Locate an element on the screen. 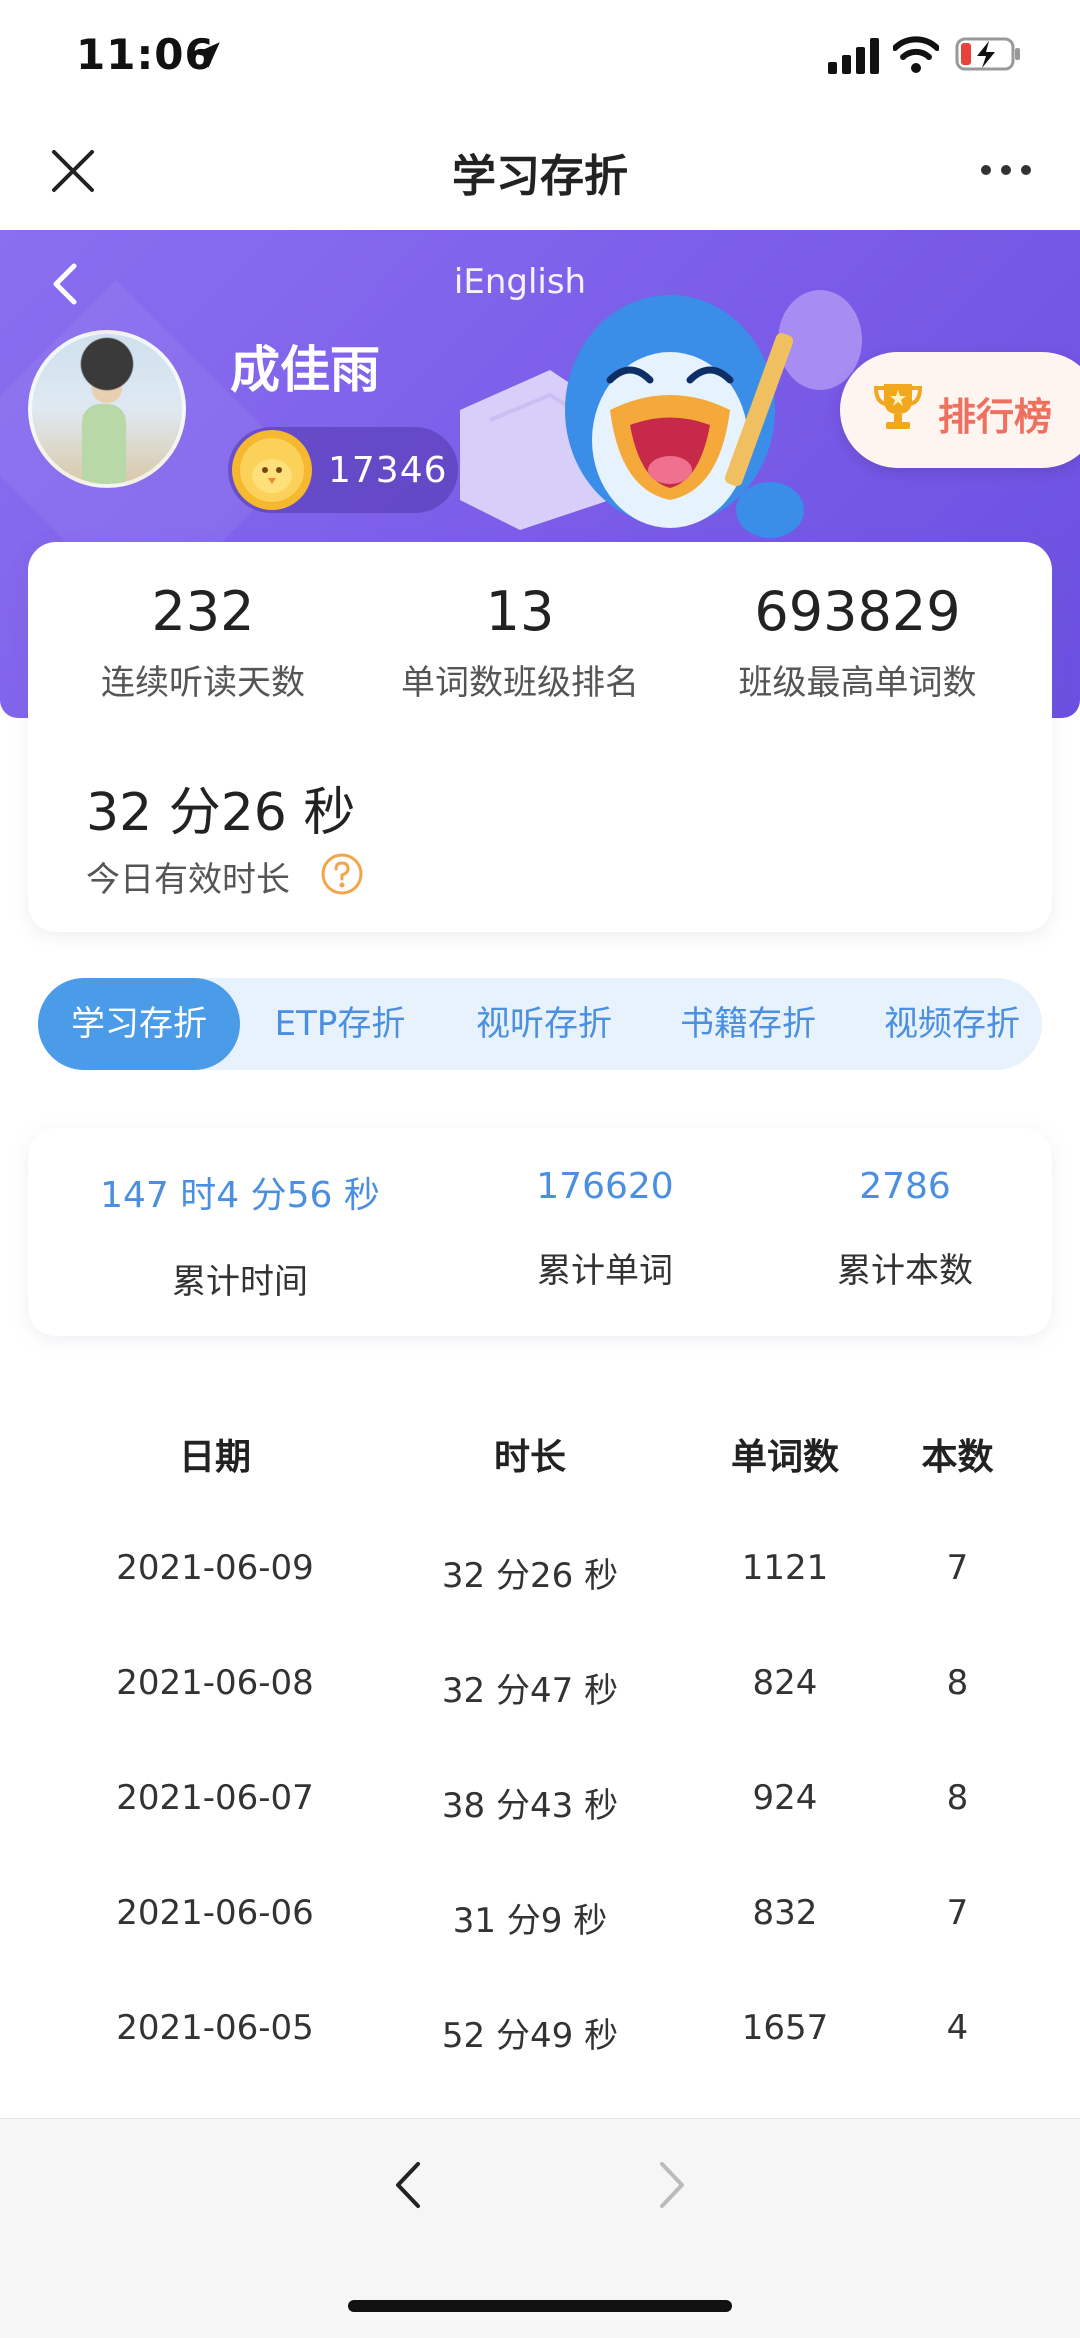 This screenshot has height=2338, width=1080. total-label: 累计时间 is located at coordinates (240, 1282).